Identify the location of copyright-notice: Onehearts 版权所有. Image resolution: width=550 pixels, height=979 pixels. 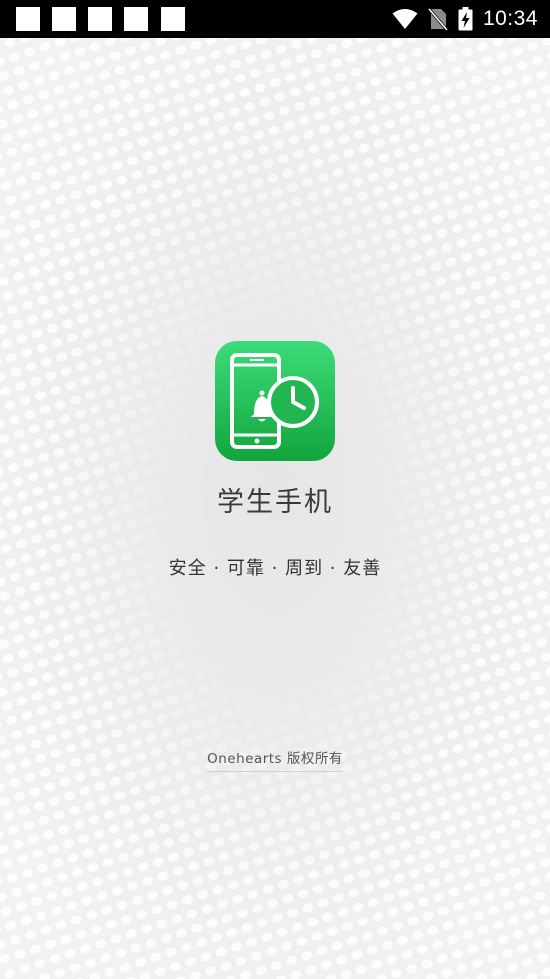
(275, 759).